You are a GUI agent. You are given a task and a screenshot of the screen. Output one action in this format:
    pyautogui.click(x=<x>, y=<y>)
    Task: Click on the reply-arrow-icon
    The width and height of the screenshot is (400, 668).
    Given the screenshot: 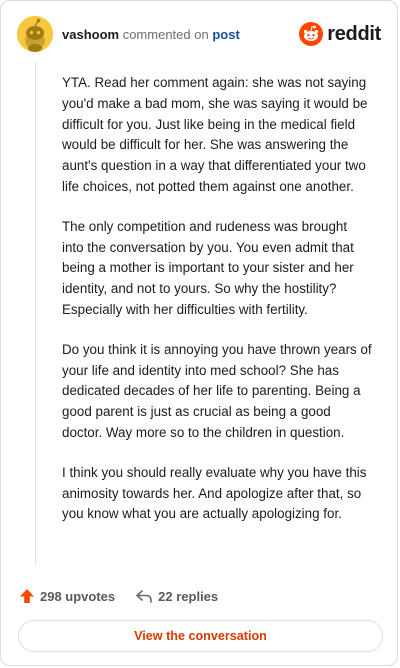 What is the action you would take?
    pyautogui.click(x=144, y=596)
    